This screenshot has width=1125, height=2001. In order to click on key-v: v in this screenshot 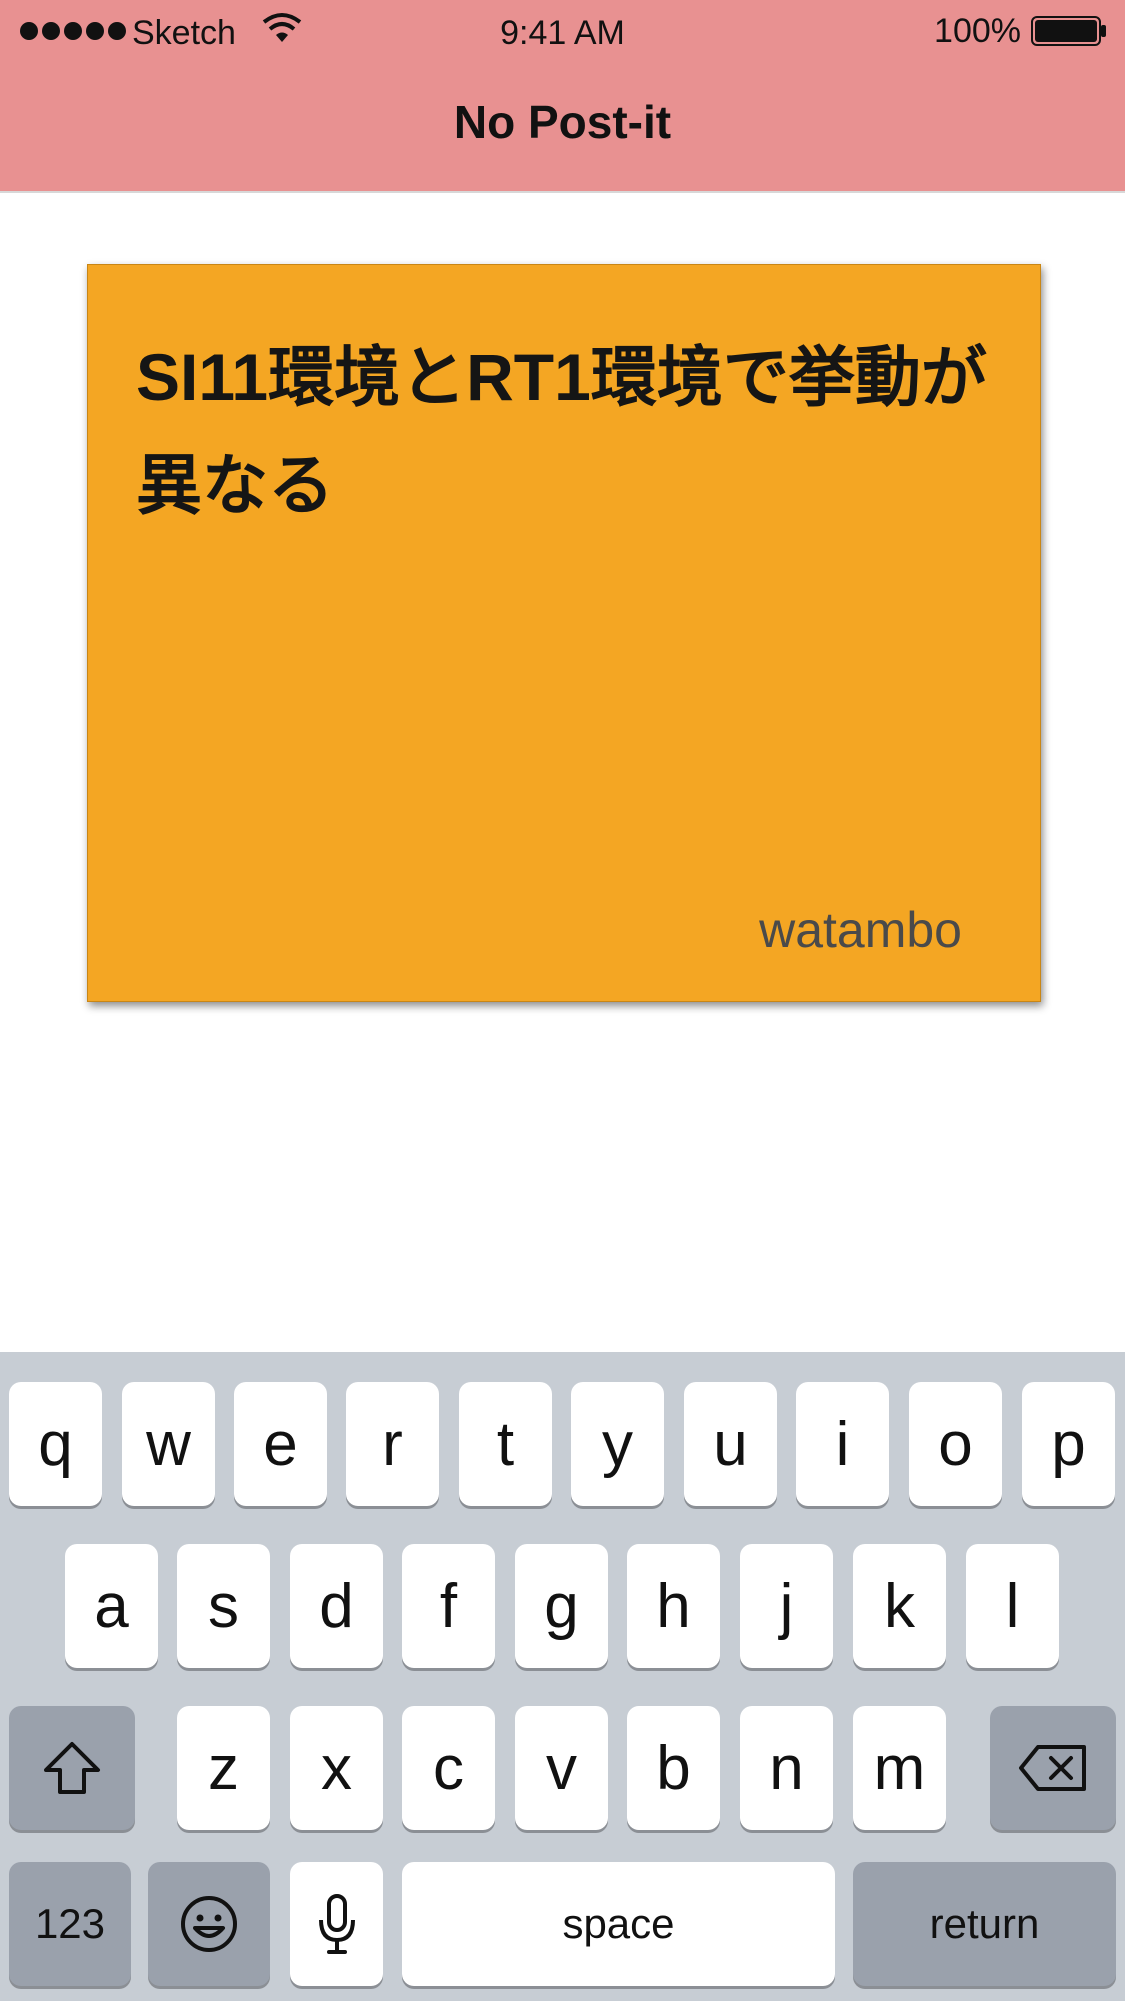, I will do `click(561, 1768)`.